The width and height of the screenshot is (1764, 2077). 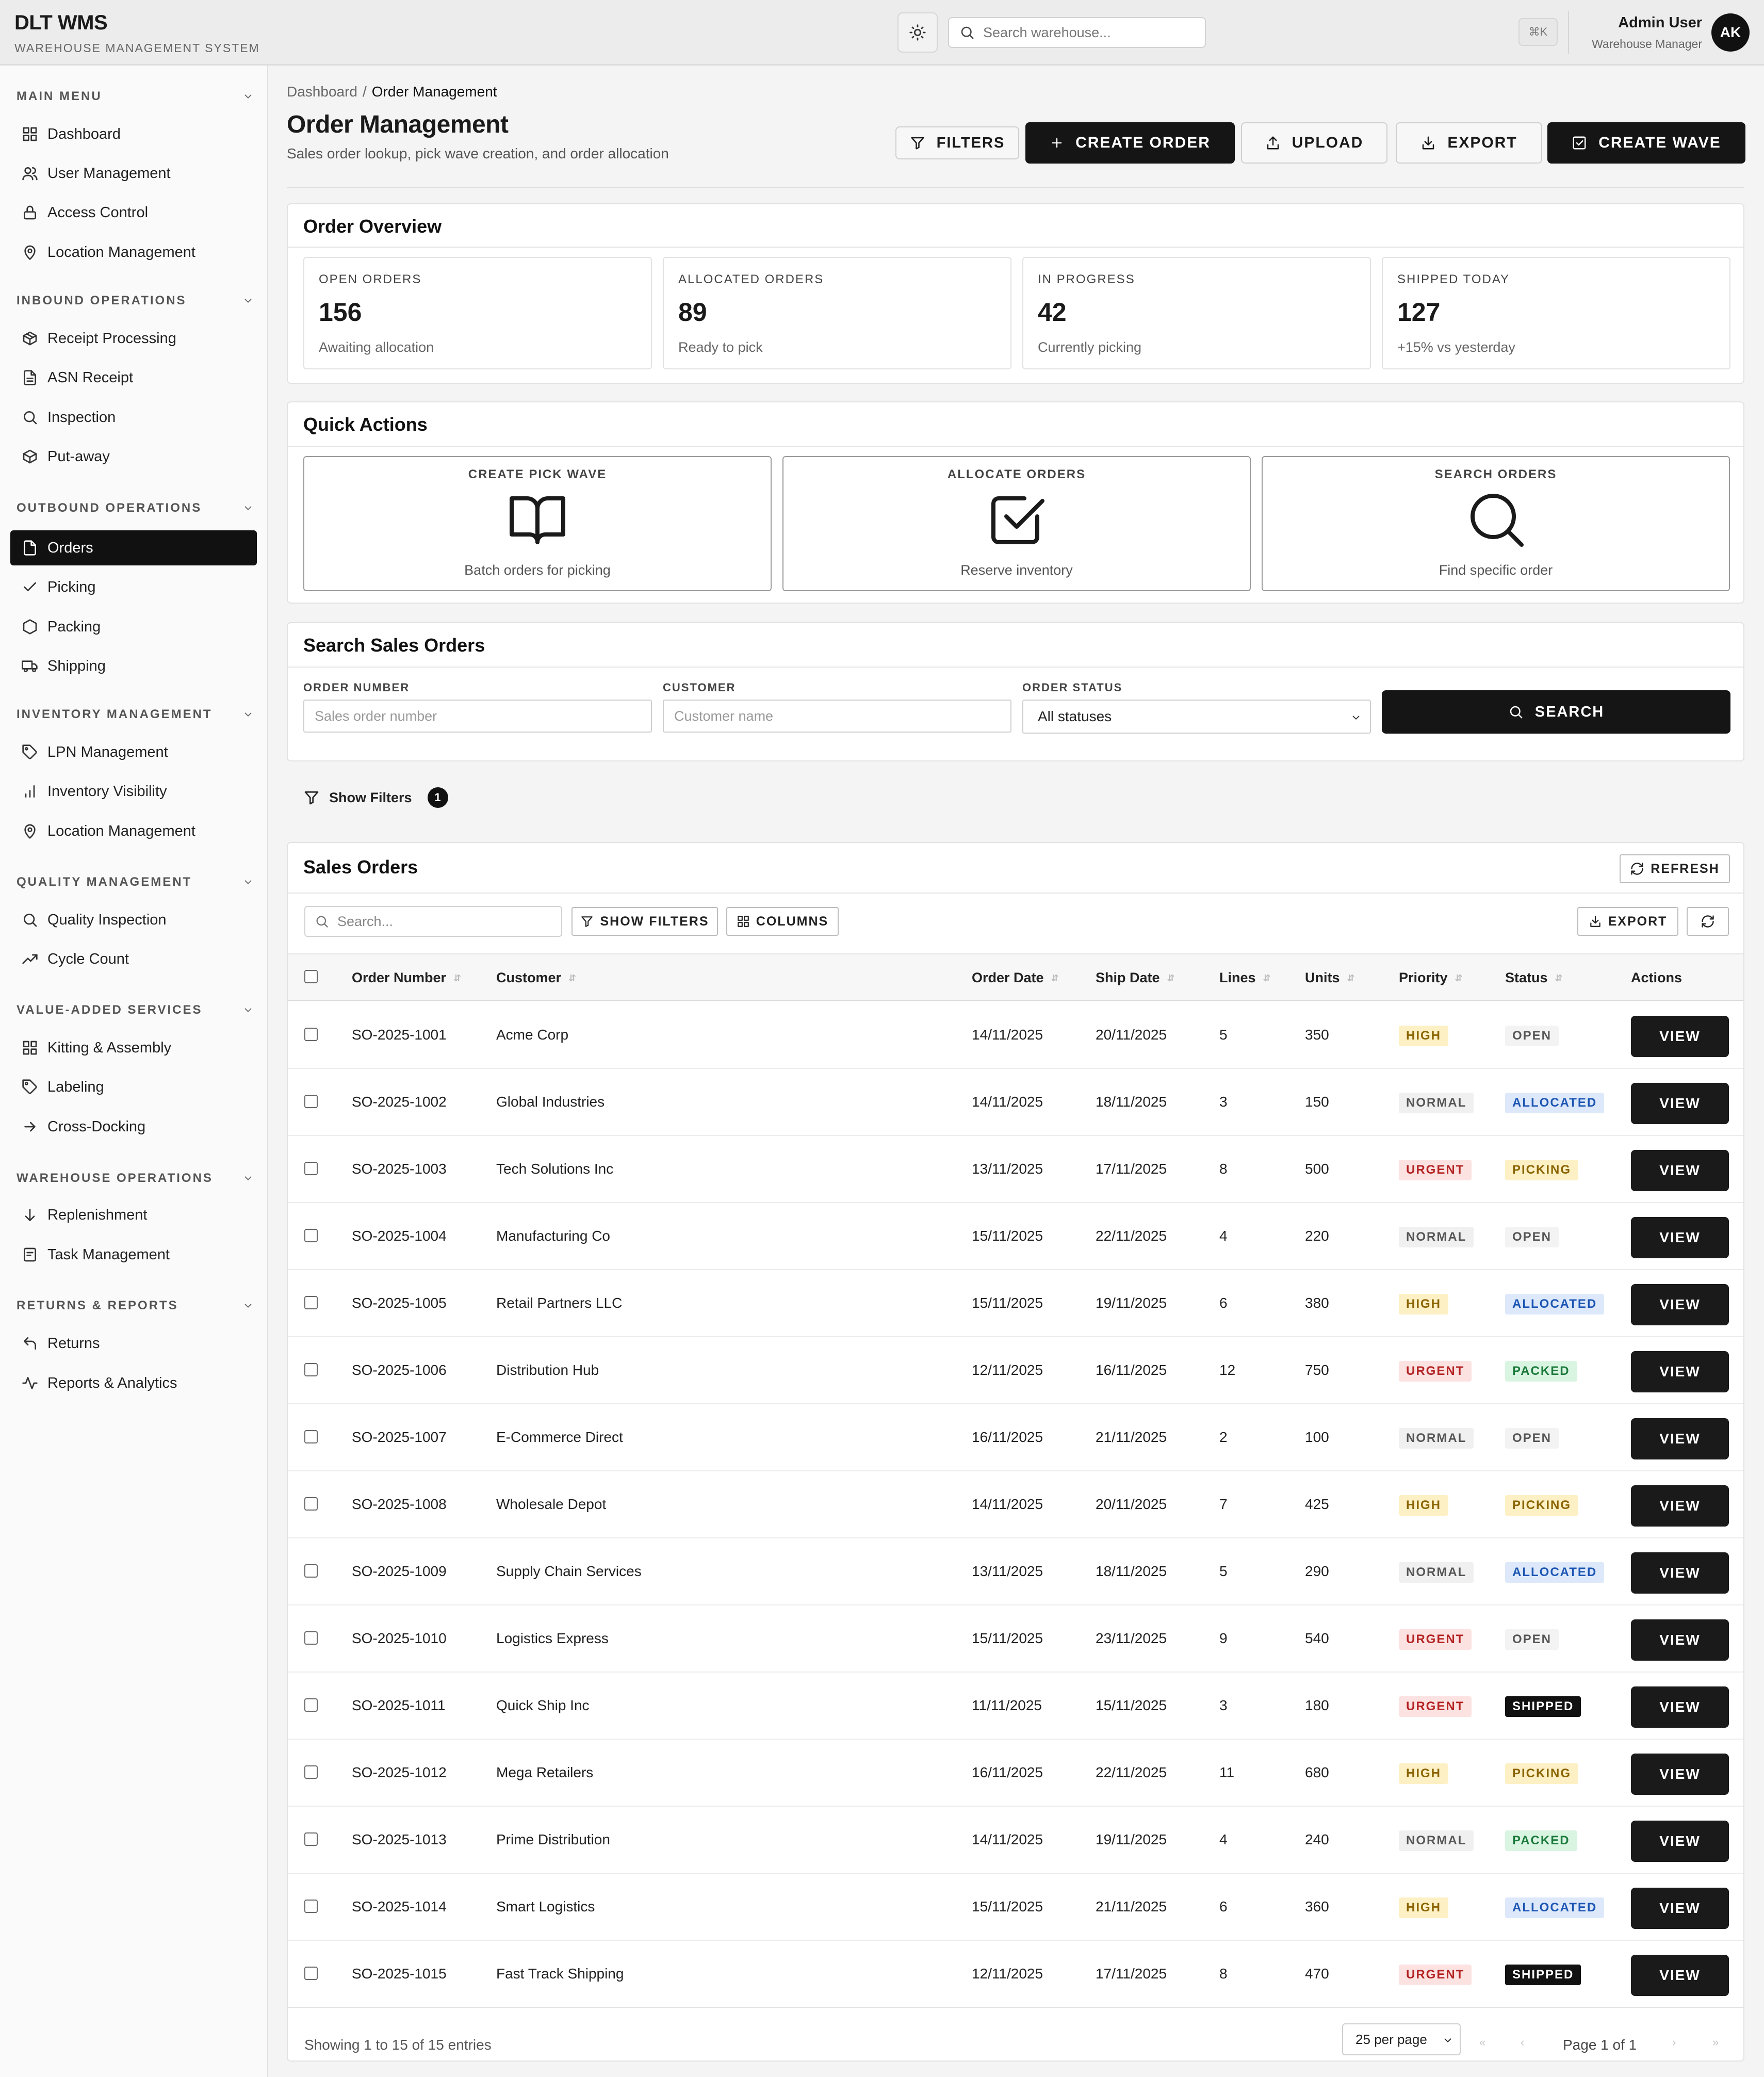 What do you see at coordinates (1314, 143) in the screenshot?
I see `upload-button: UPLOAD` at bounding box center [1314, 143].